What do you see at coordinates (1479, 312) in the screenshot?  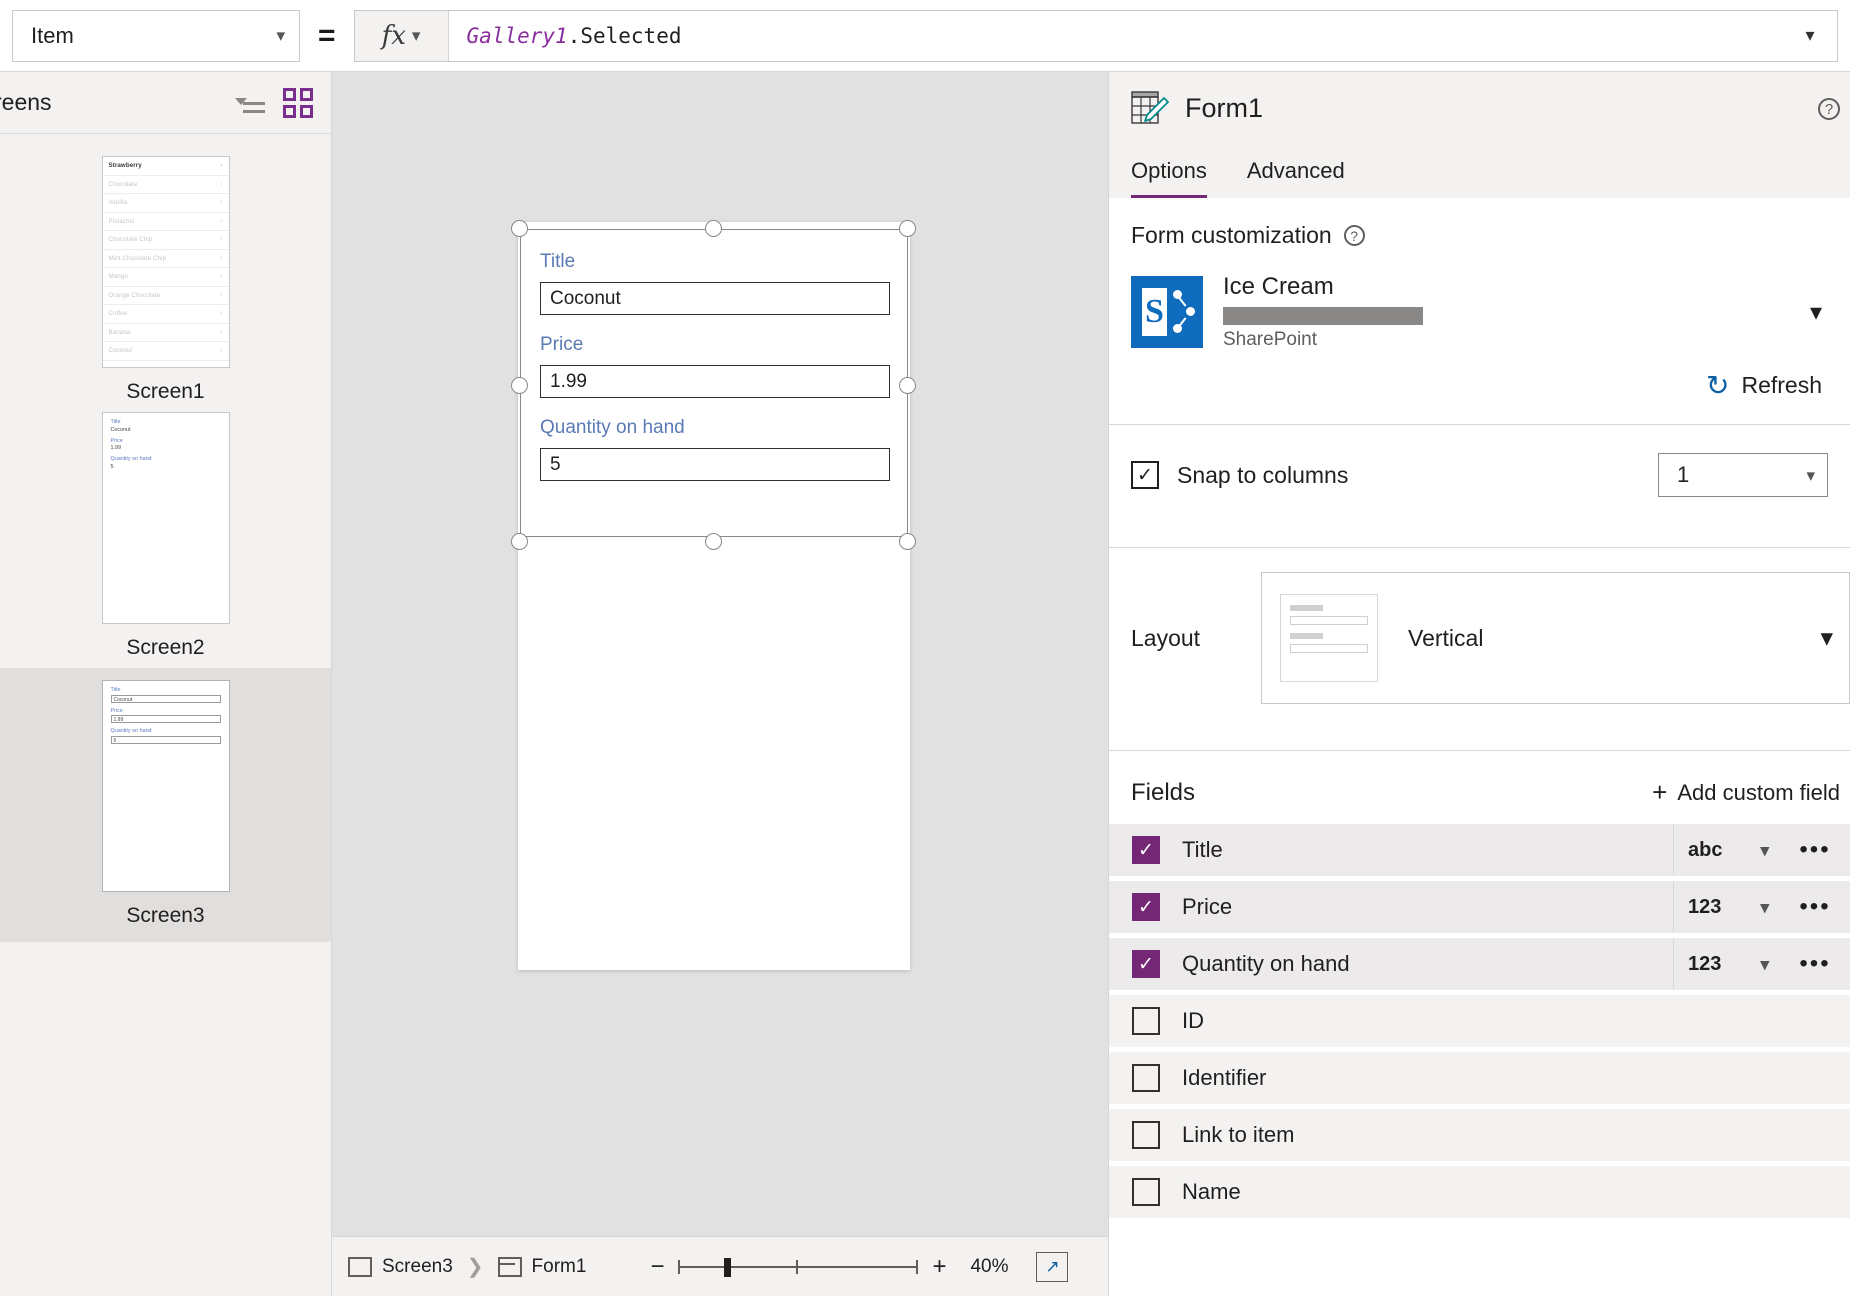 I see `data-source-row: S Ice Cream SharePoint ▾` at bounding box center [1479, 312].